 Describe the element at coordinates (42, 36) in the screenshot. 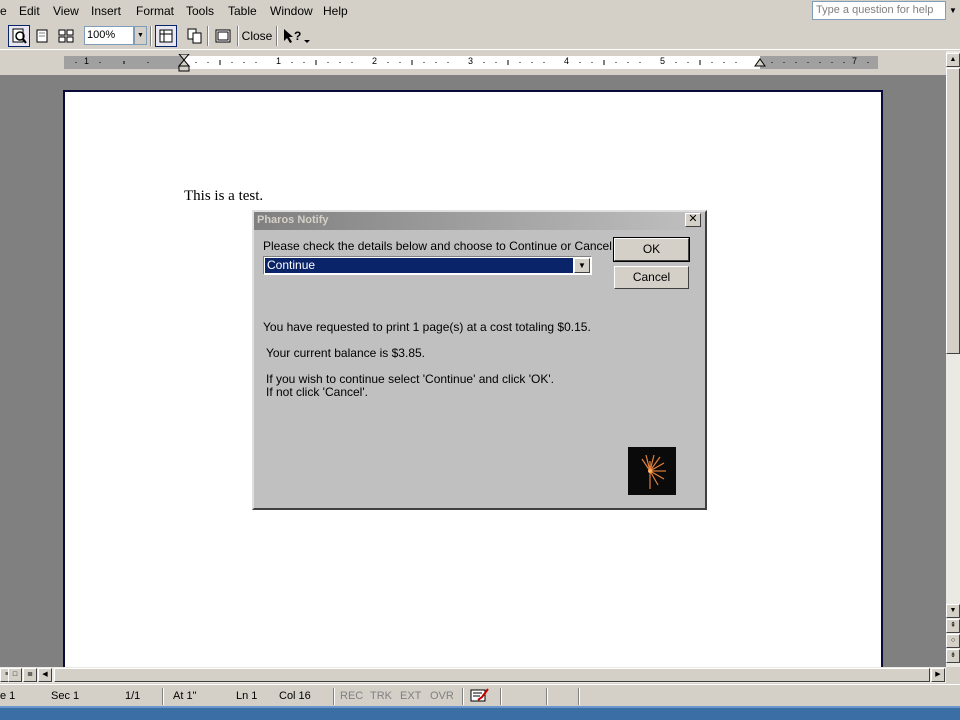

I see `one-page-icon` at that location.